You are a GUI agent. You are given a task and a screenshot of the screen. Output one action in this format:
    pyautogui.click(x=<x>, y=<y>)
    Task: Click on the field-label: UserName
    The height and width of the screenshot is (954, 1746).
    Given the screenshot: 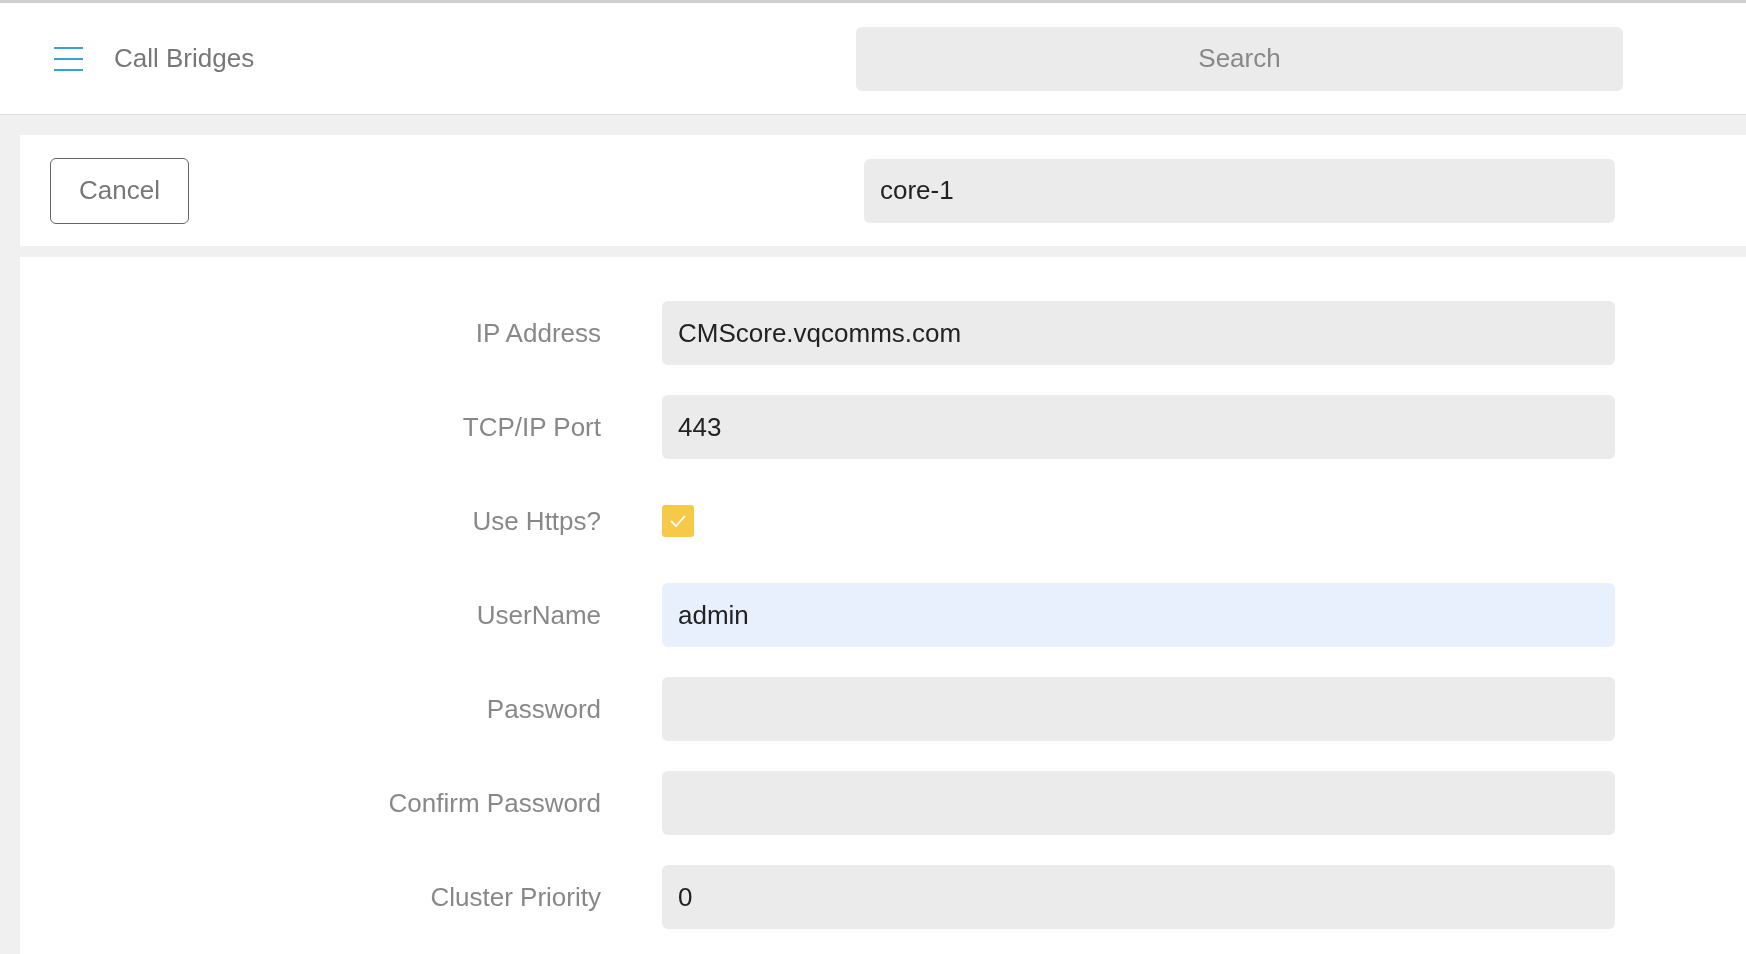 What is the action you would take?
    pyautogui.click(x=538, y=615)
    